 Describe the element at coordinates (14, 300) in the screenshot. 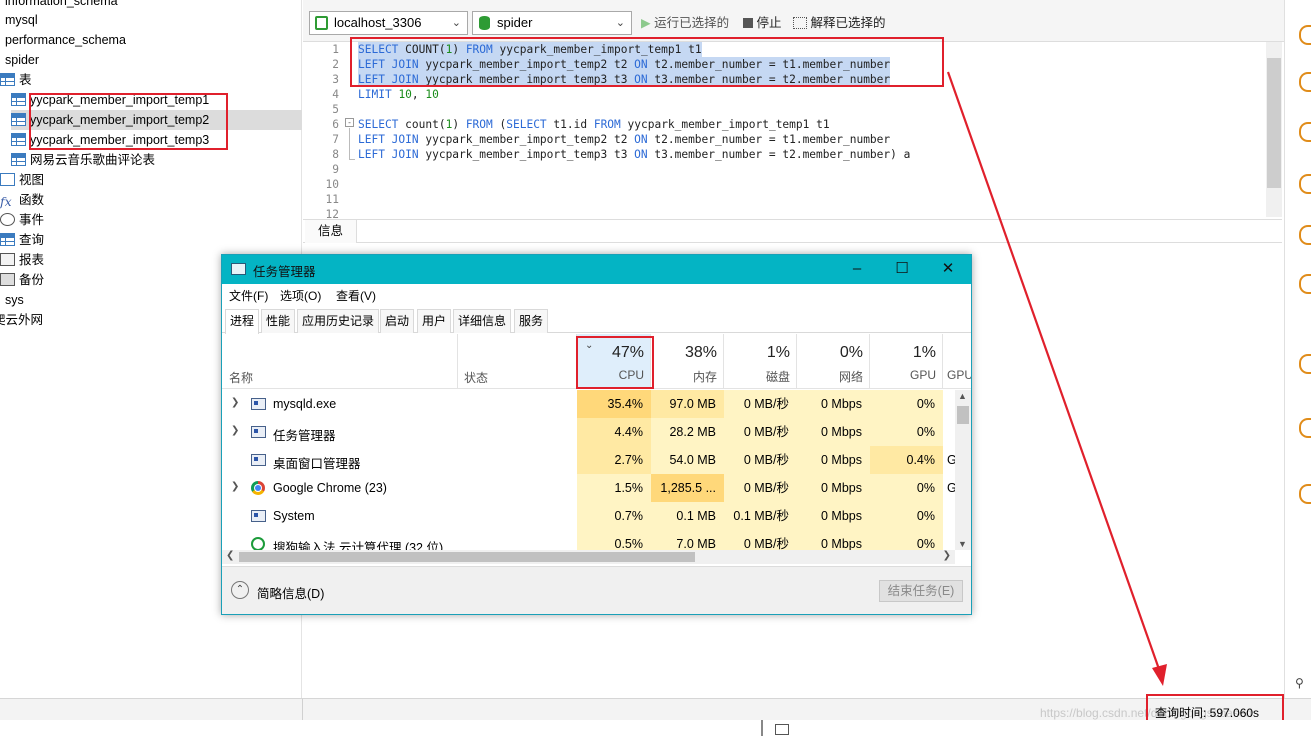

I see `tree-db-sys: sys` at that location.